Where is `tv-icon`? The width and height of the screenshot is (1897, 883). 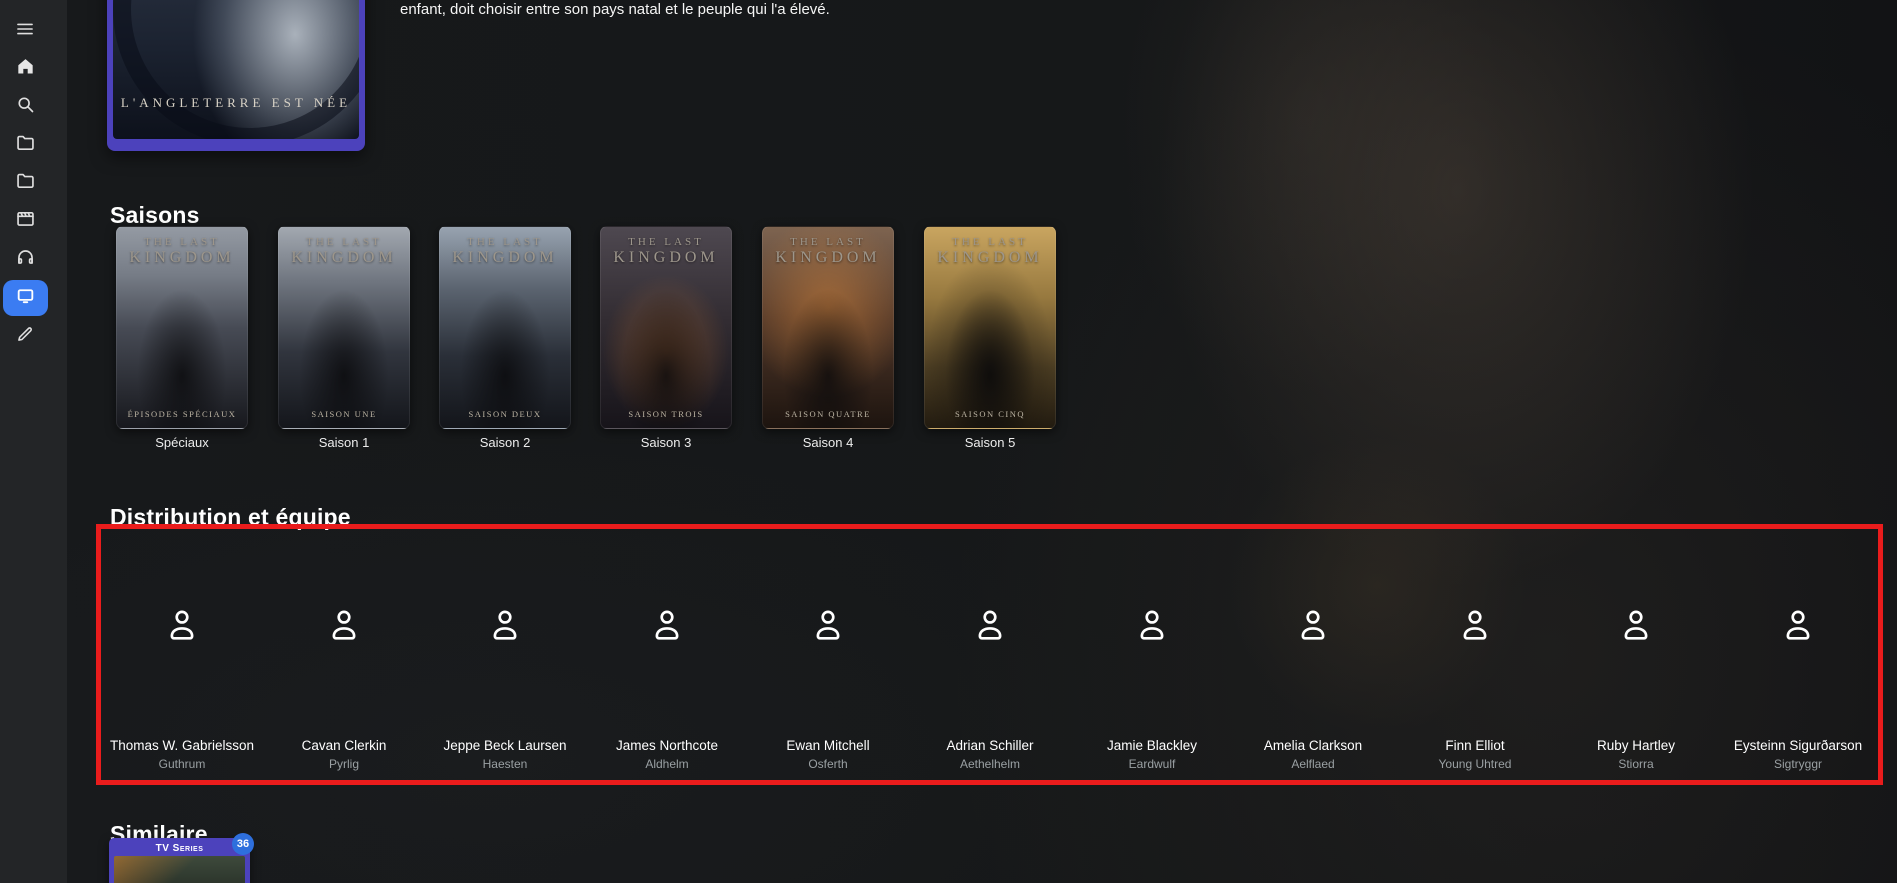
tv-icon is located at coordinates (25, 298).